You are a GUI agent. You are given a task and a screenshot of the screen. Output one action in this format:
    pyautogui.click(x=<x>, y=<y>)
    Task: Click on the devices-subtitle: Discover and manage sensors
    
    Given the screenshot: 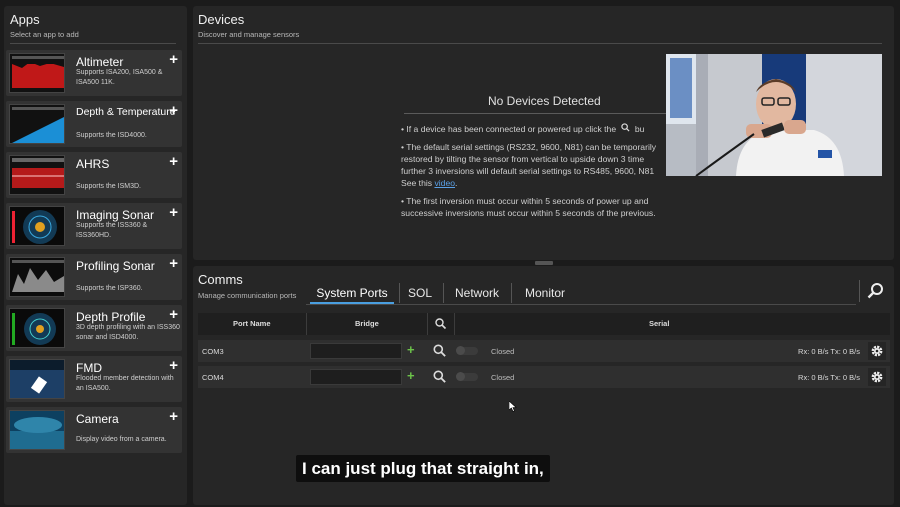 What is the action you would take?
    pyautogui.click(x=249, y=34)
    